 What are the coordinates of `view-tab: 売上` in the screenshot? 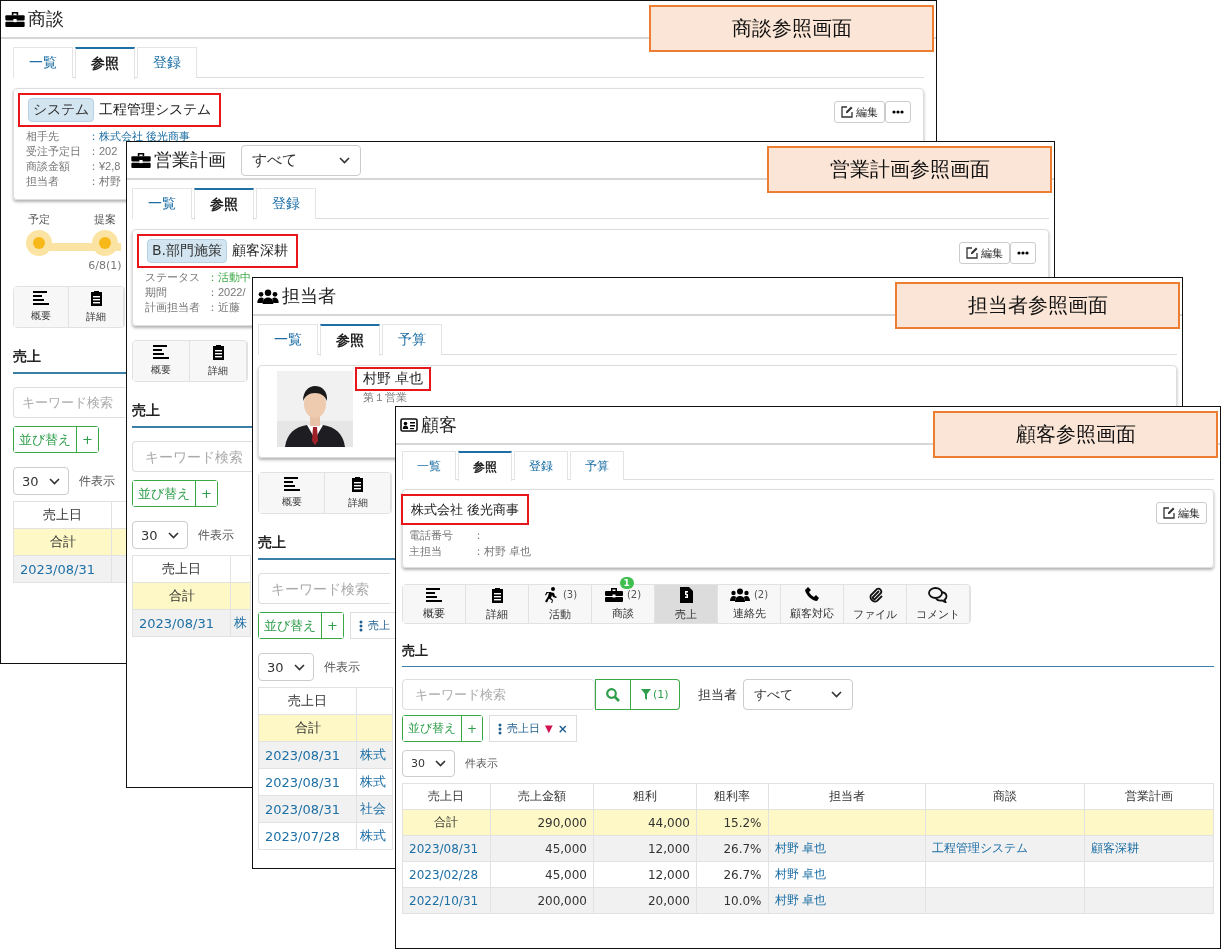 It's located at (686, 604).